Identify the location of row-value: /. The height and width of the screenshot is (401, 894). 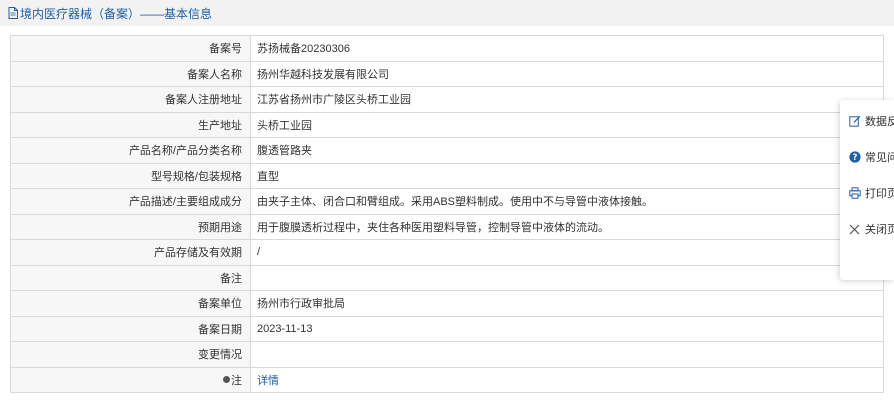
(567, 252).